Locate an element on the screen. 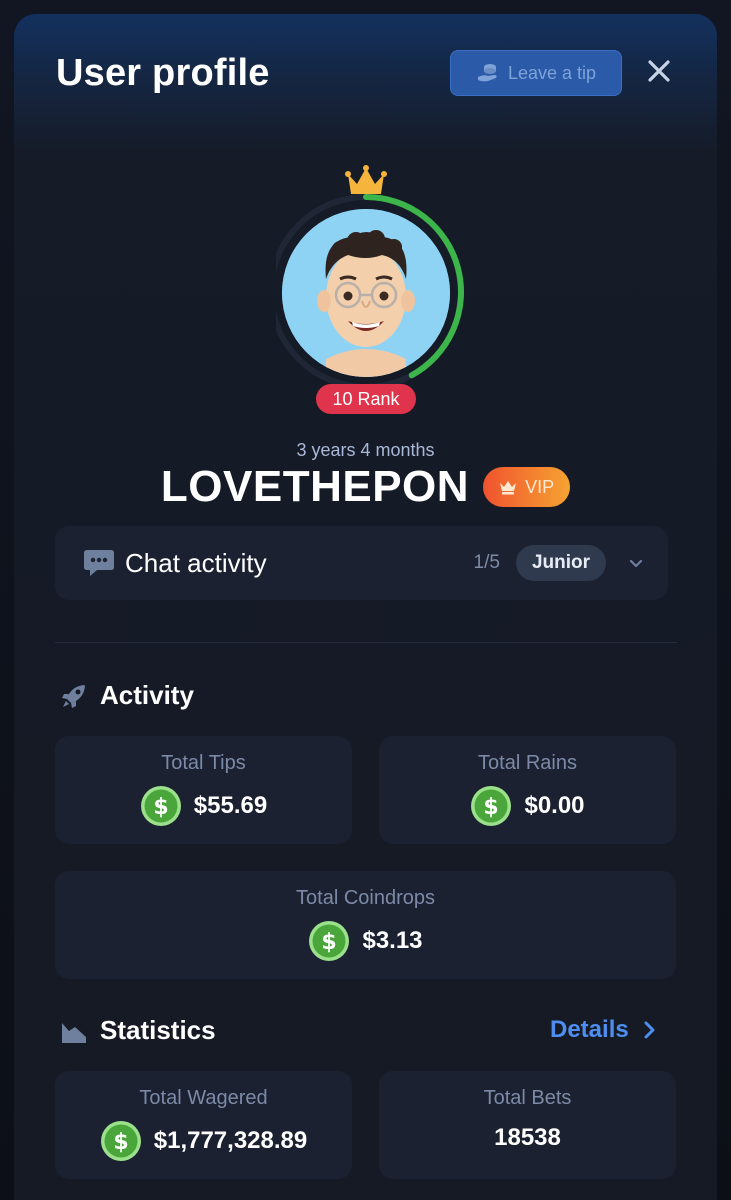 This screenshot has width=731, height=1200. crown-small-icon is located at coordinates (508, 488).